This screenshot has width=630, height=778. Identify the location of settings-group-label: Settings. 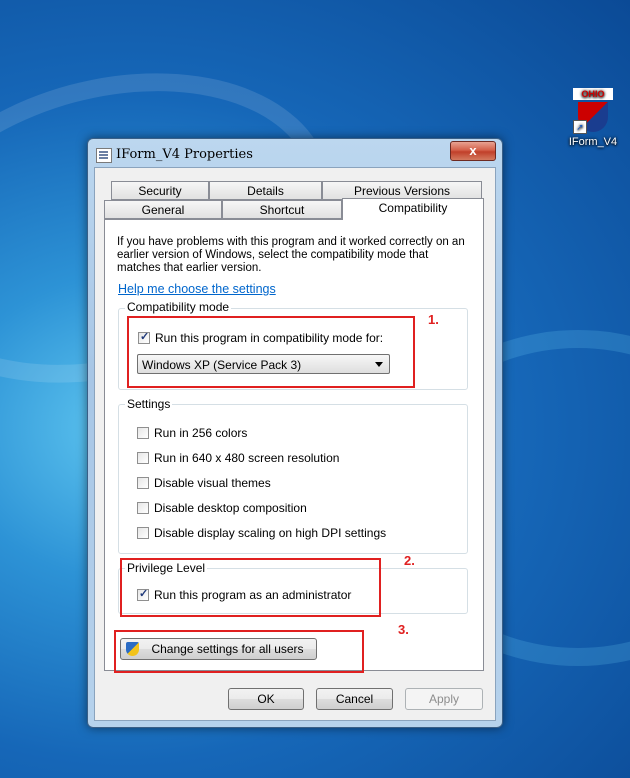
(149, 404).